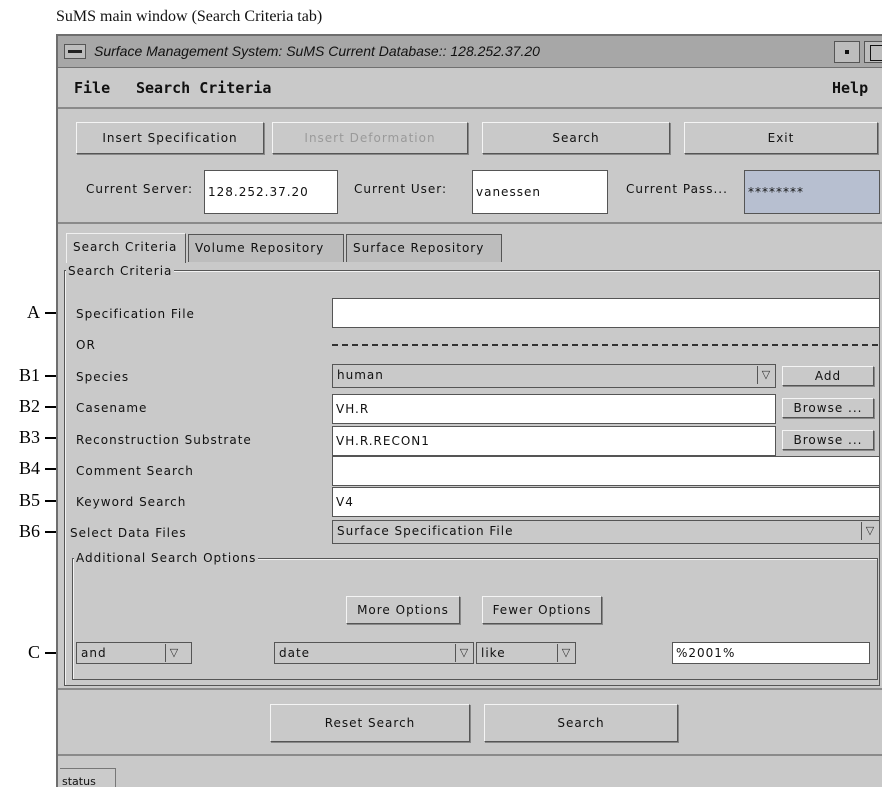 The image size is (882, 787). I want to click on search-value-input: %2001%, so click(771, 653).